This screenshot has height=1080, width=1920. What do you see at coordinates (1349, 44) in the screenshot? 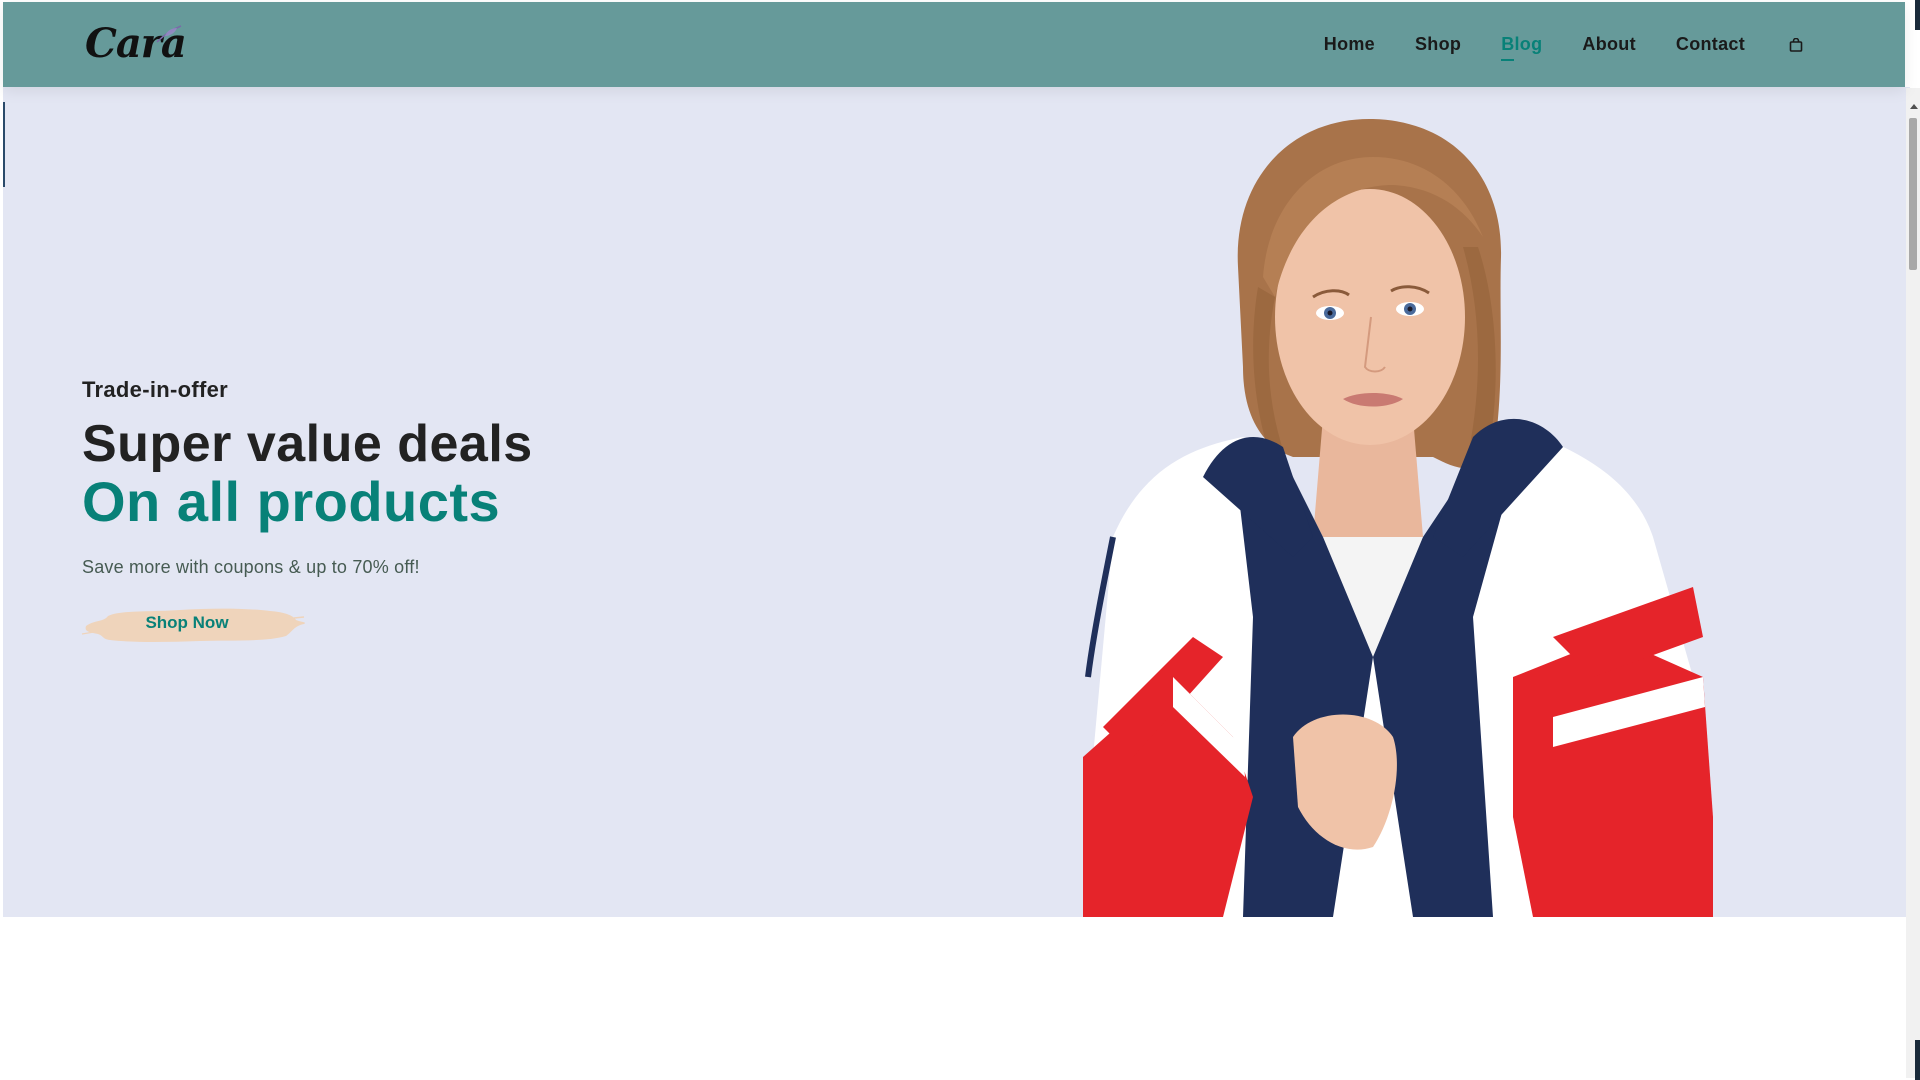
I see `nav-home: Home` at bounding box center [1349, 44].